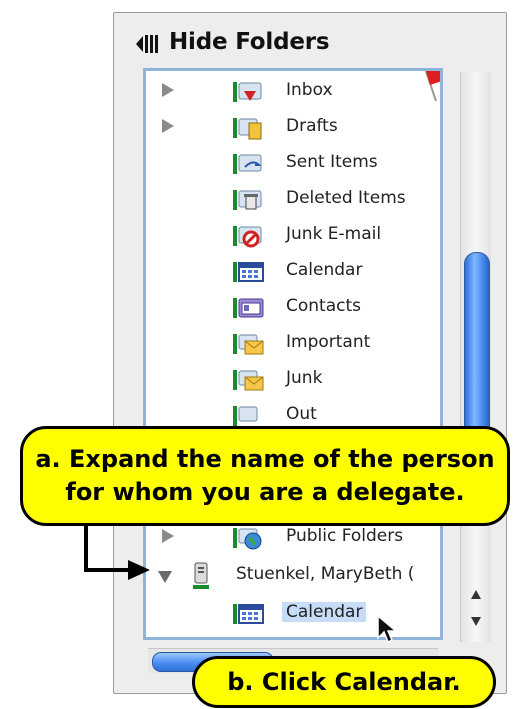  I want to click on delegate-name-label: Stuenkel, MaryBeth (, so click(325, 574).